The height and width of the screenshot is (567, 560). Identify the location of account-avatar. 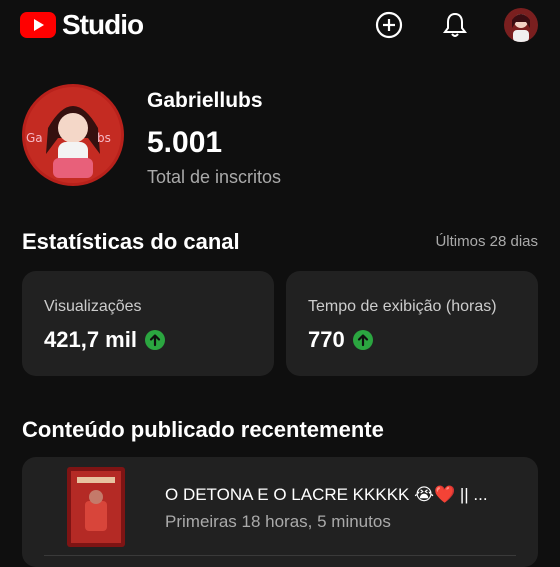
(521, 25).